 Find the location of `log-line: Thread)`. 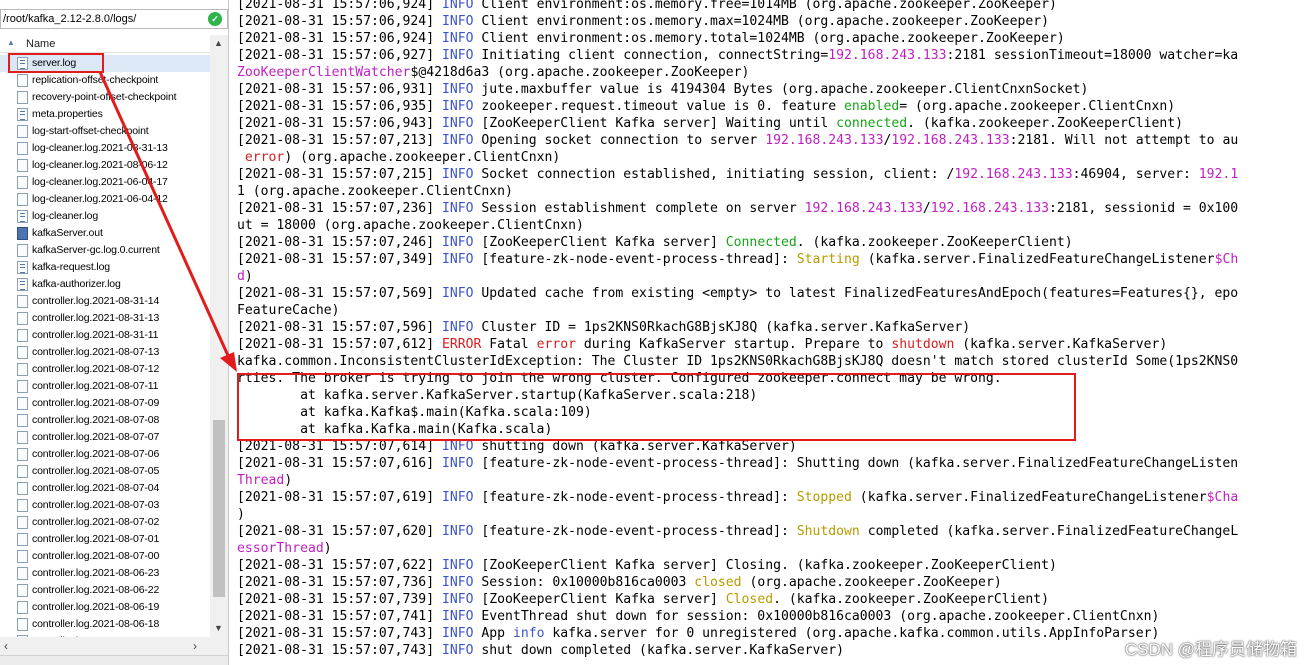

log-line: Thread) is located at coordinates (772, 480).